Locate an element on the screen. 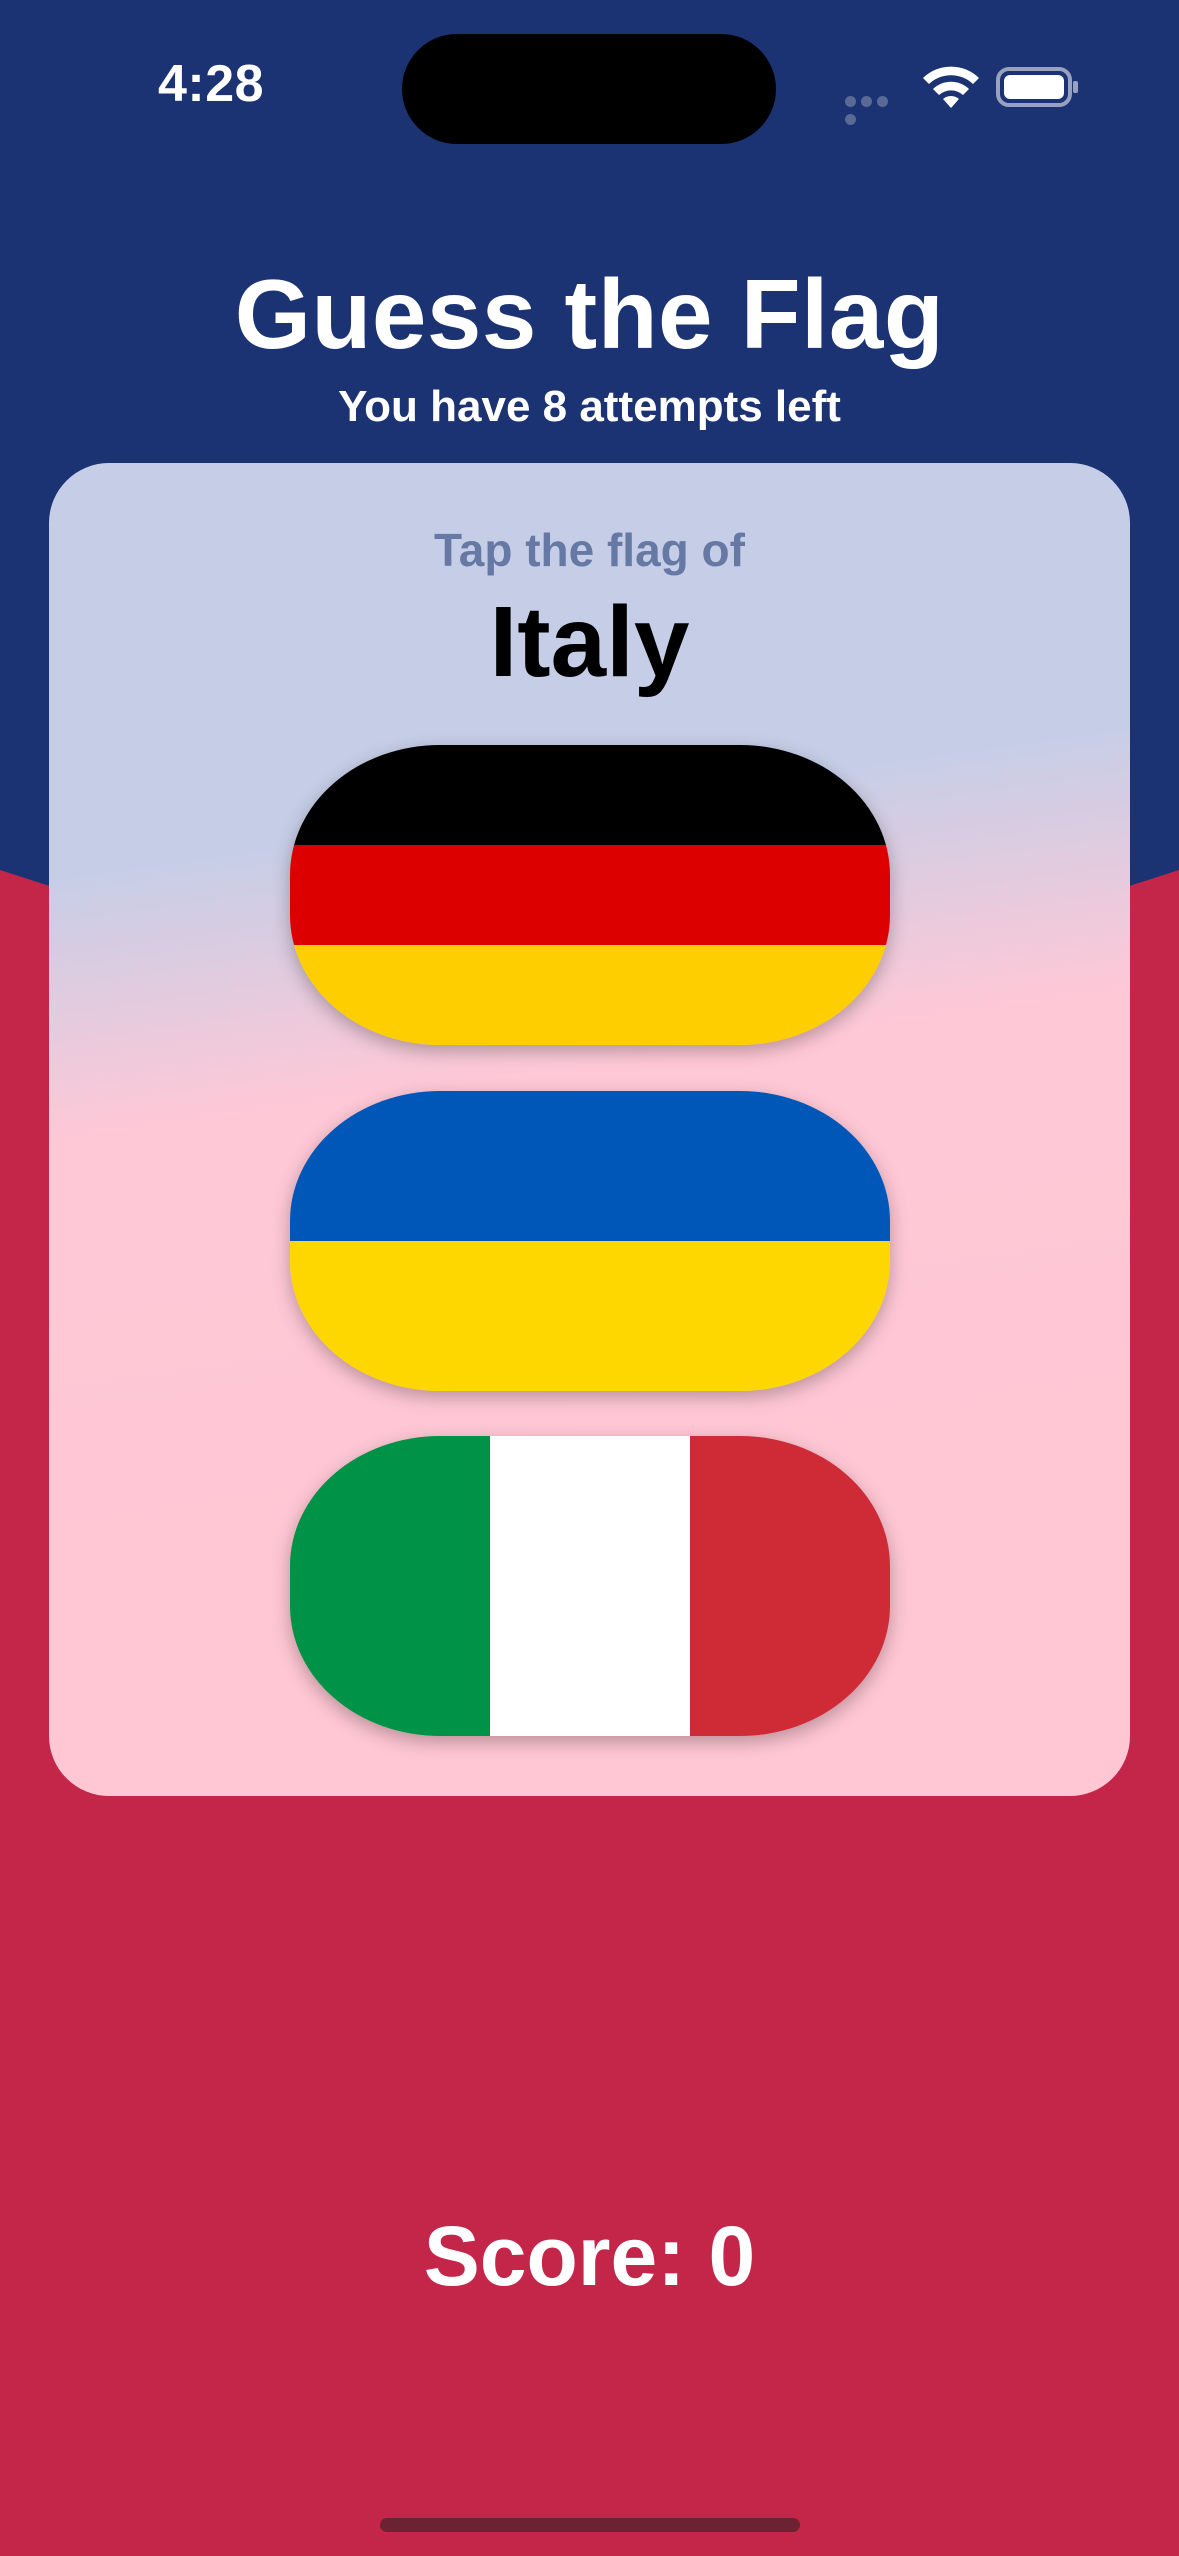  germany-black-stripe is located at coordinates (590, 795).